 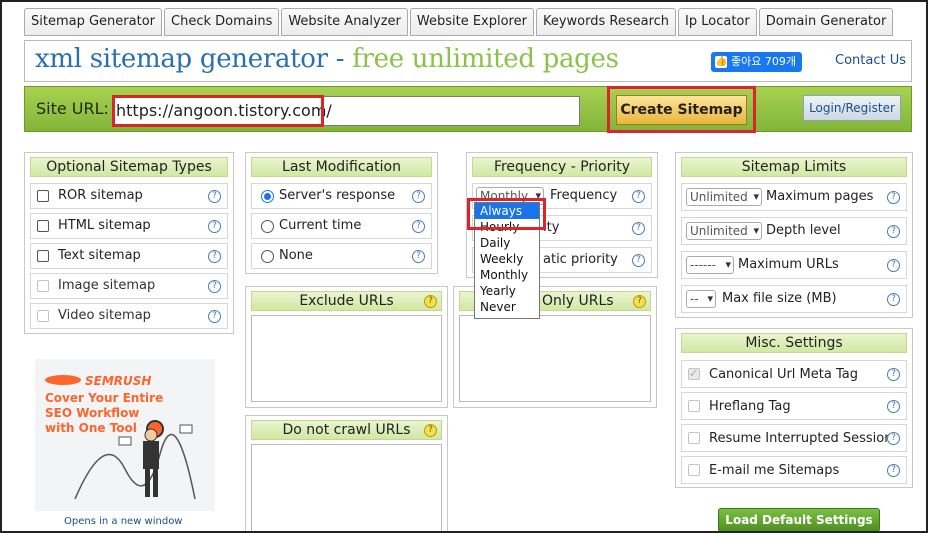 What do you see at coordinates (93, 22) in the screenshot?
I see `nav-sitemap-generator: Sitemap Generator` at bounding box center [93, 22].